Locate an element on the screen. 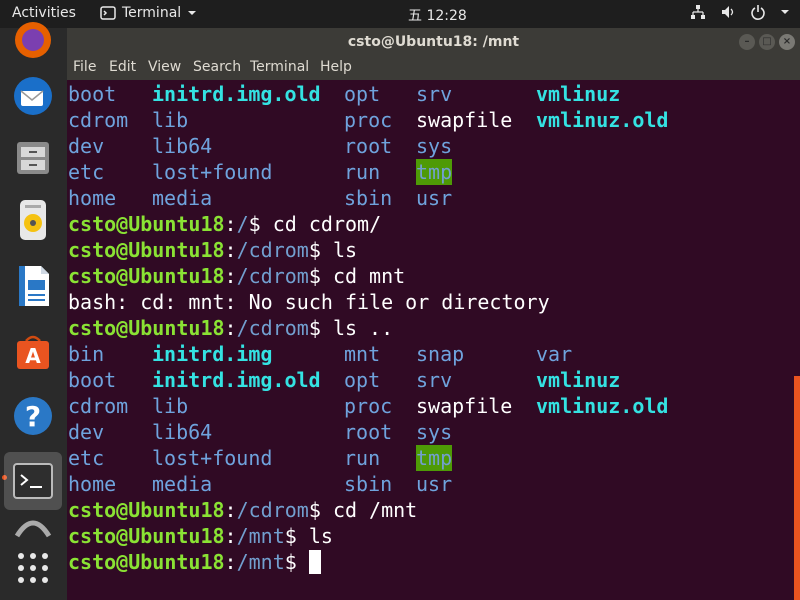  ls-entry: etc is located at coordinates (86, 458).